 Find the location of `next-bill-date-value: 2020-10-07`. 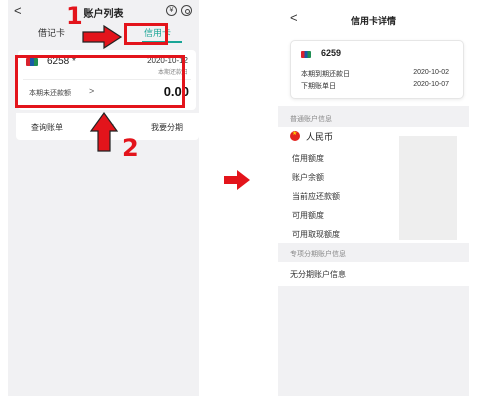

next-bill-date-value: 2020-10-07 is located at coordinates (431, 84).